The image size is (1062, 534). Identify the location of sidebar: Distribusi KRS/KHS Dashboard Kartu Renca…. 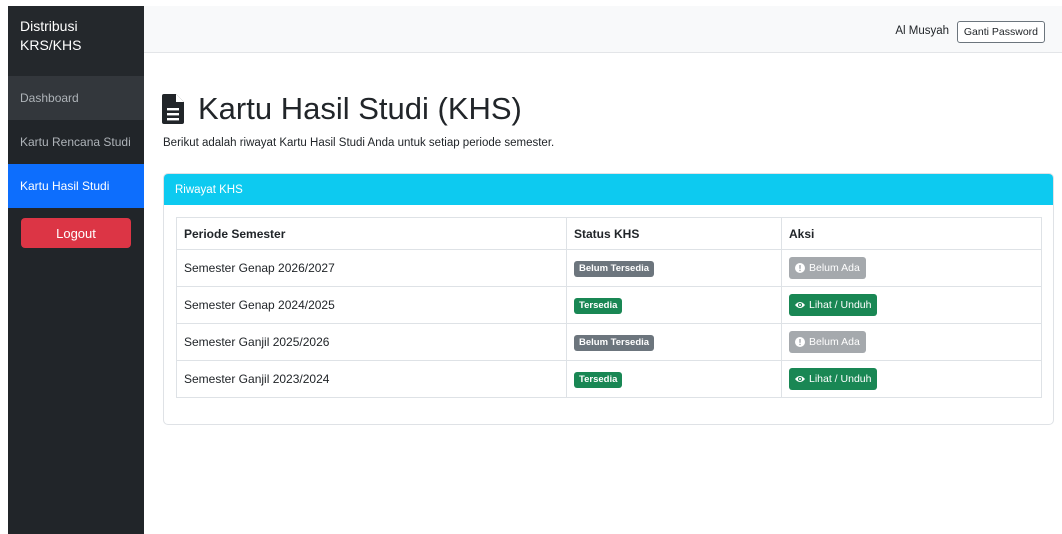
(76, 270).